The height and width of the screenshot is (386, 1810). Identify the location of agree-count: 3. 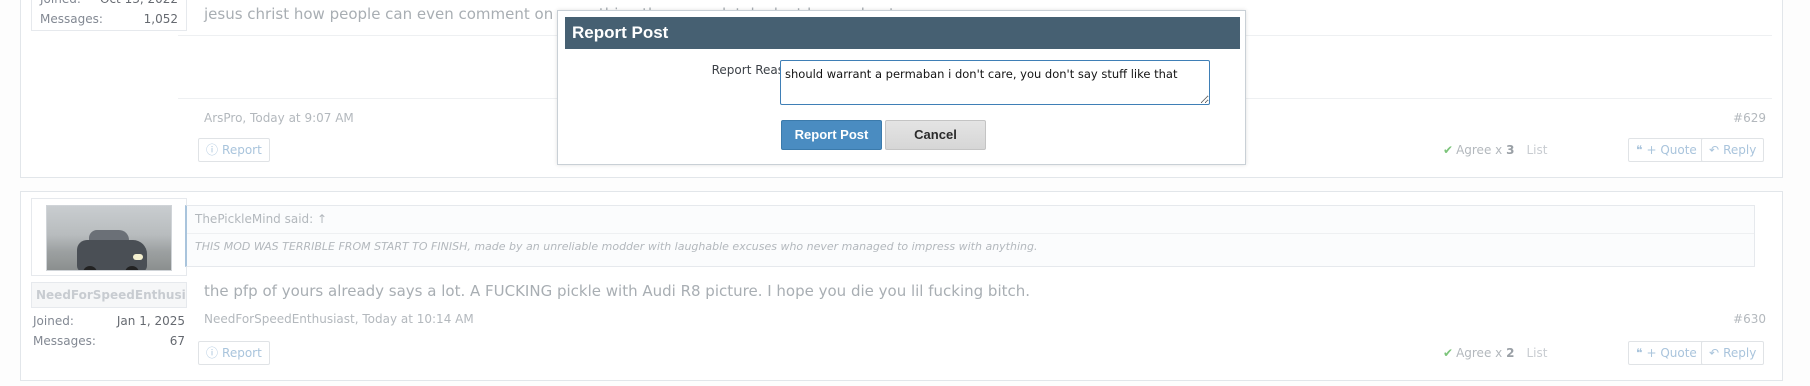
(1510, 150).